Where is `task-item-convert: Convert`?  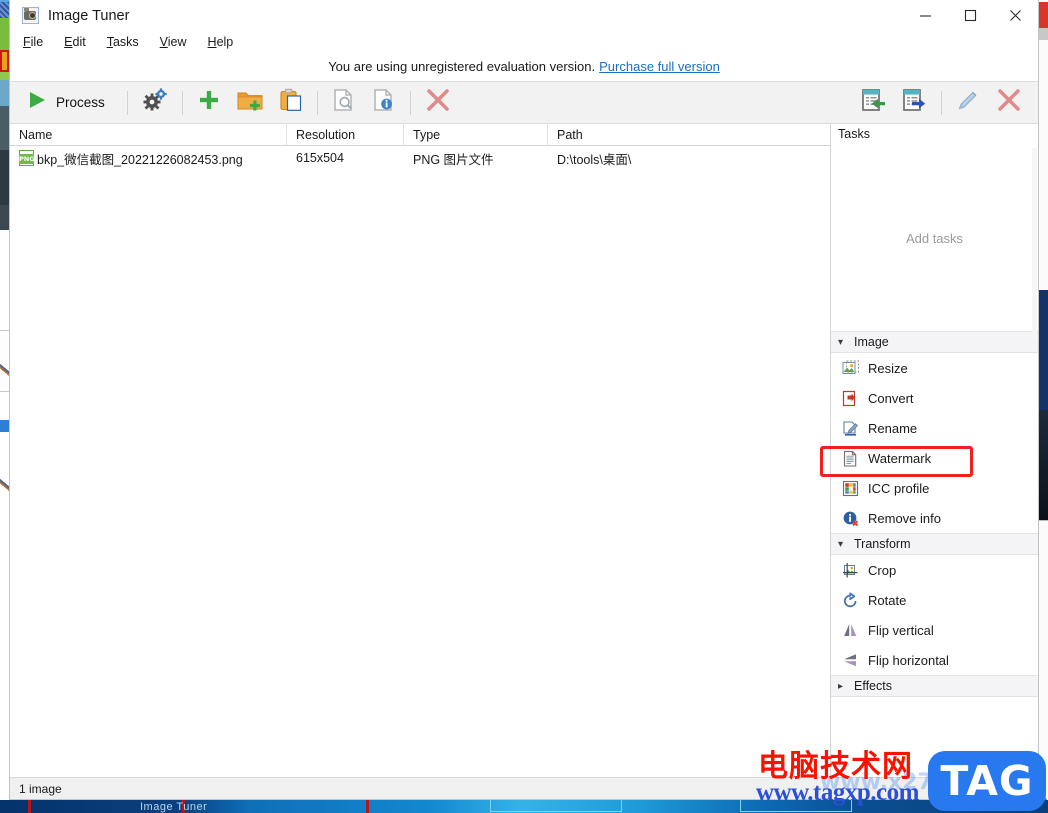 task-item-convert: Convert is located at coordinates (934, 398).